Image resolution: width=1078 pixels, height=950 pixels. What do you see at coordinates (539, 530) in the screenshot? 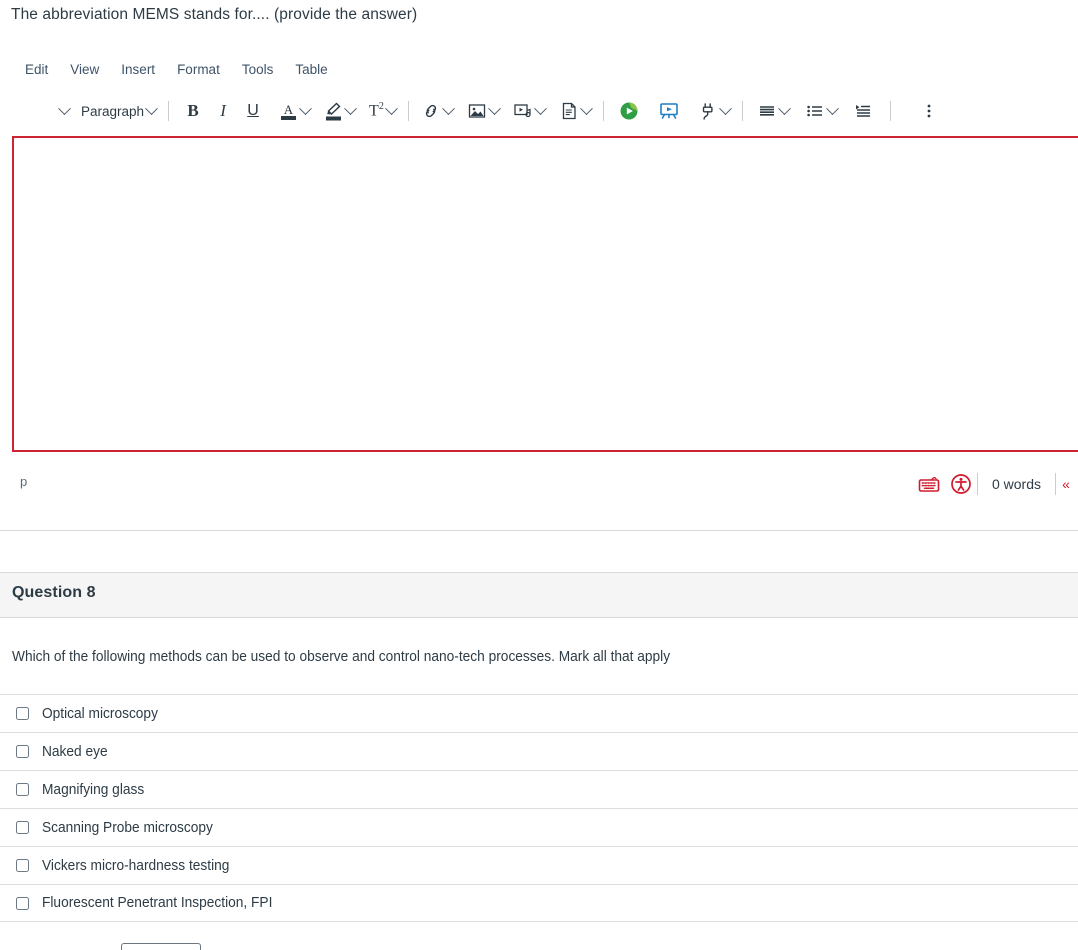
I see `section-divider` at bounding box center [539, 530].